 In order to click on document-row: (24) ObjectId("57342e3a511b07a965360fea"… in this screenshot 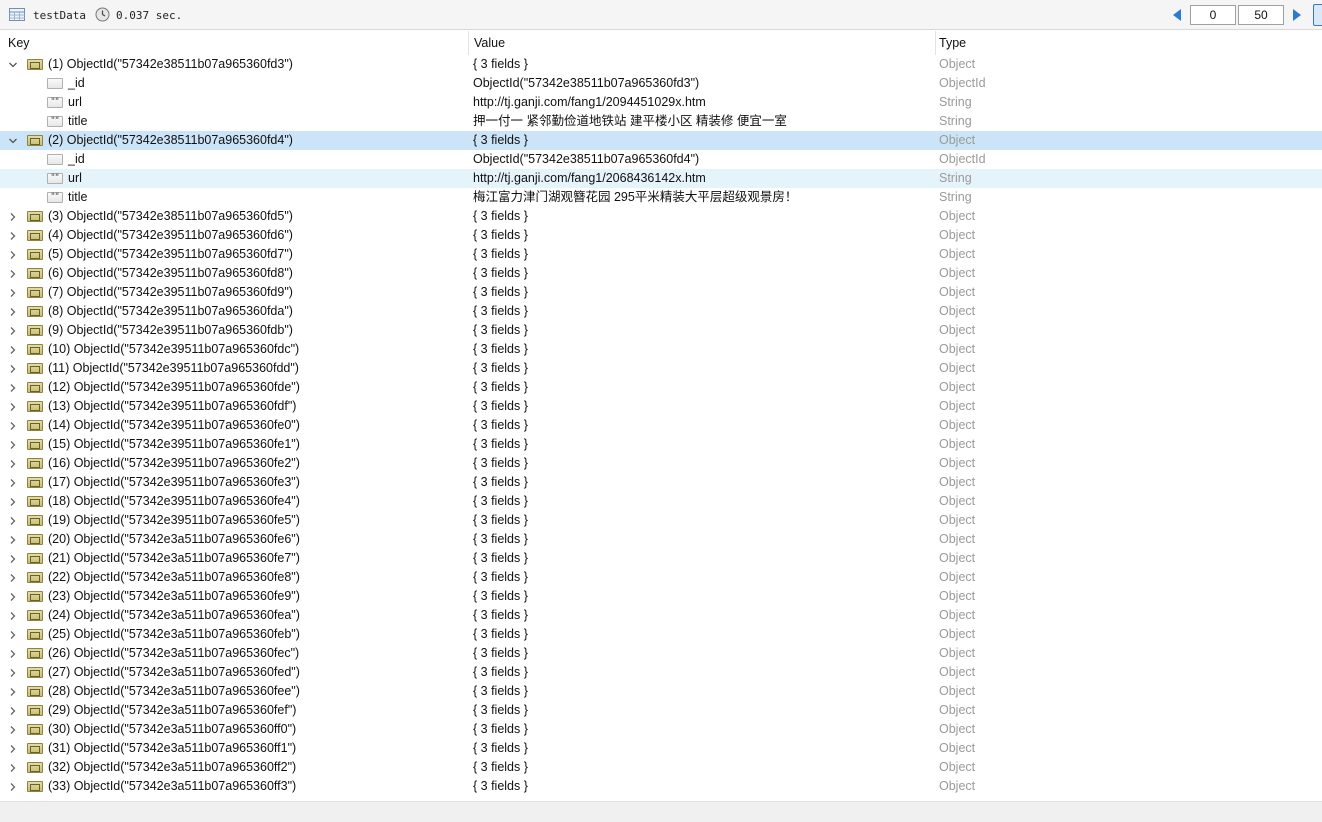, I will do `click(661, 615)`.